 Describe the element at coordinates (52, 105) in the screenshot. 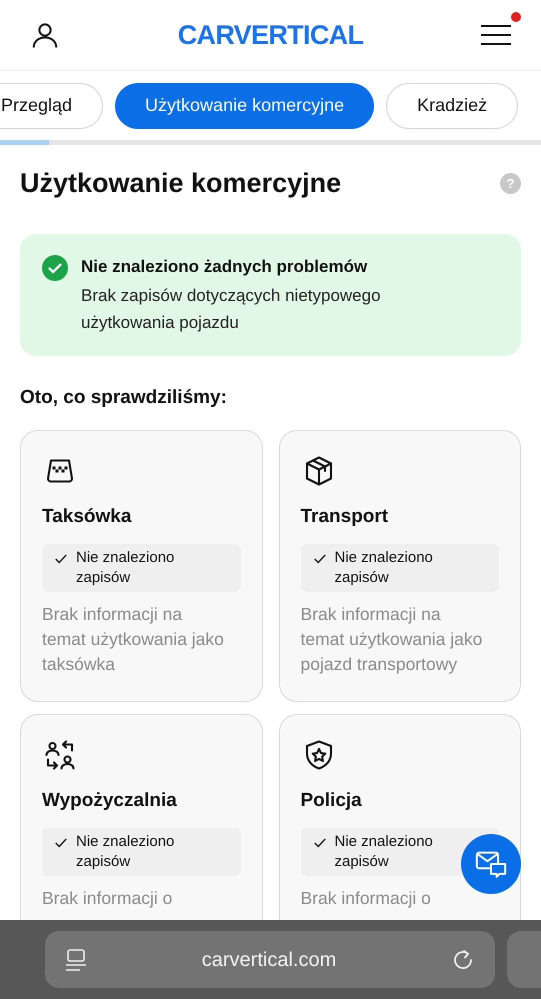

I see `tab: Przegląd` at that location.